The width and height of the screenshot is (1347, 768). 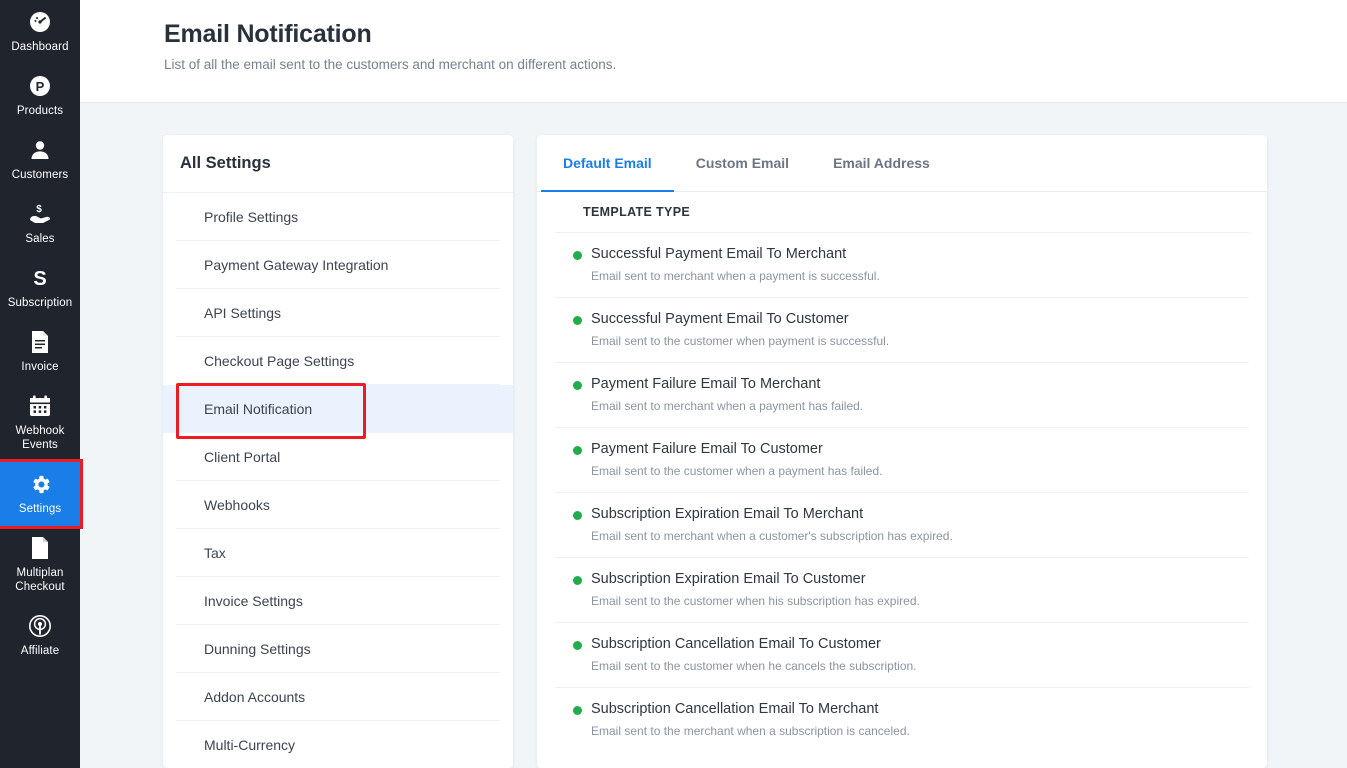 I want to click on settings-item-dunning-settings: Dunning Settings, so click(x=338, y=649).